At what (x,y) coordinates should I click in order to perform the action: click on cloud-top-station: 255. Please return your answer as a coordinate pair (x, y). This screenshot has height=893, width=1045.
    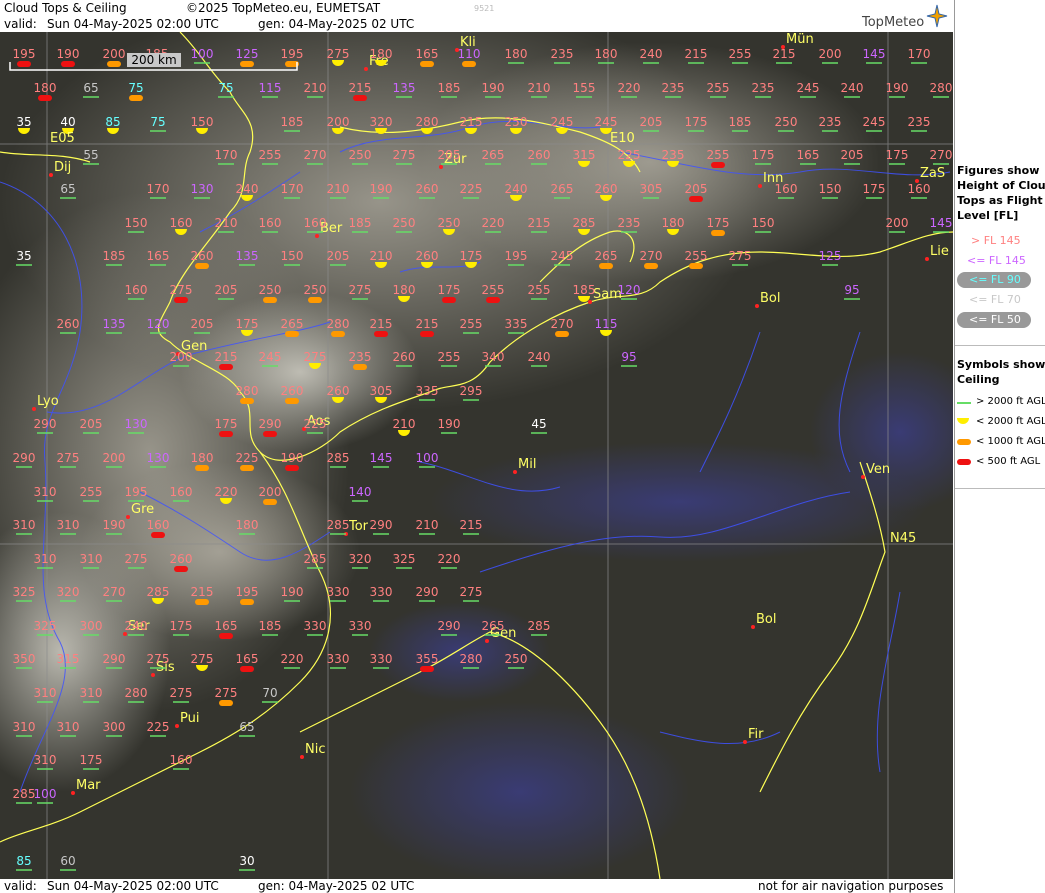
    Looking at the image, I should click on (539, 291).